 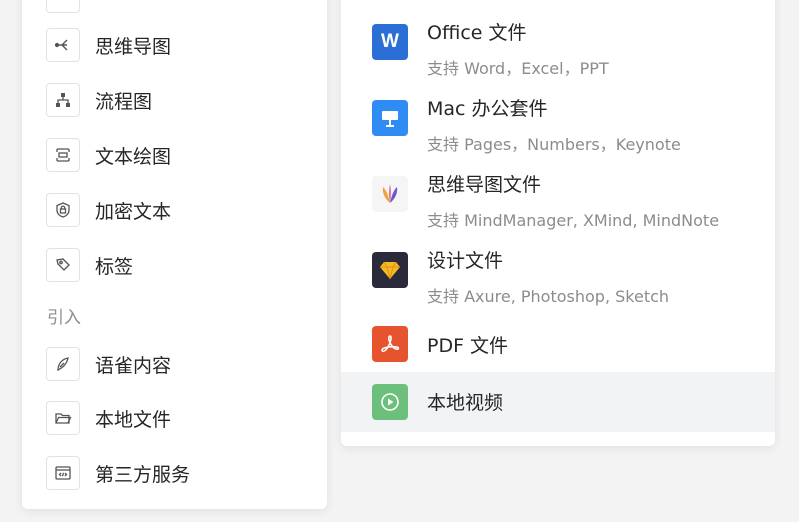 What do you see at coordinates (133, 46) in the screenshot?
I see `menu-item-label: 思维导图` at bounding box center [133, 46].